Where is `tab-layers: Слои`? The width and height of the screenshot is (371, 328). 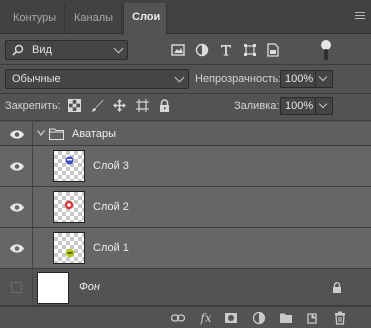 tab-layers: Слои is located at coordinates (145, 19).